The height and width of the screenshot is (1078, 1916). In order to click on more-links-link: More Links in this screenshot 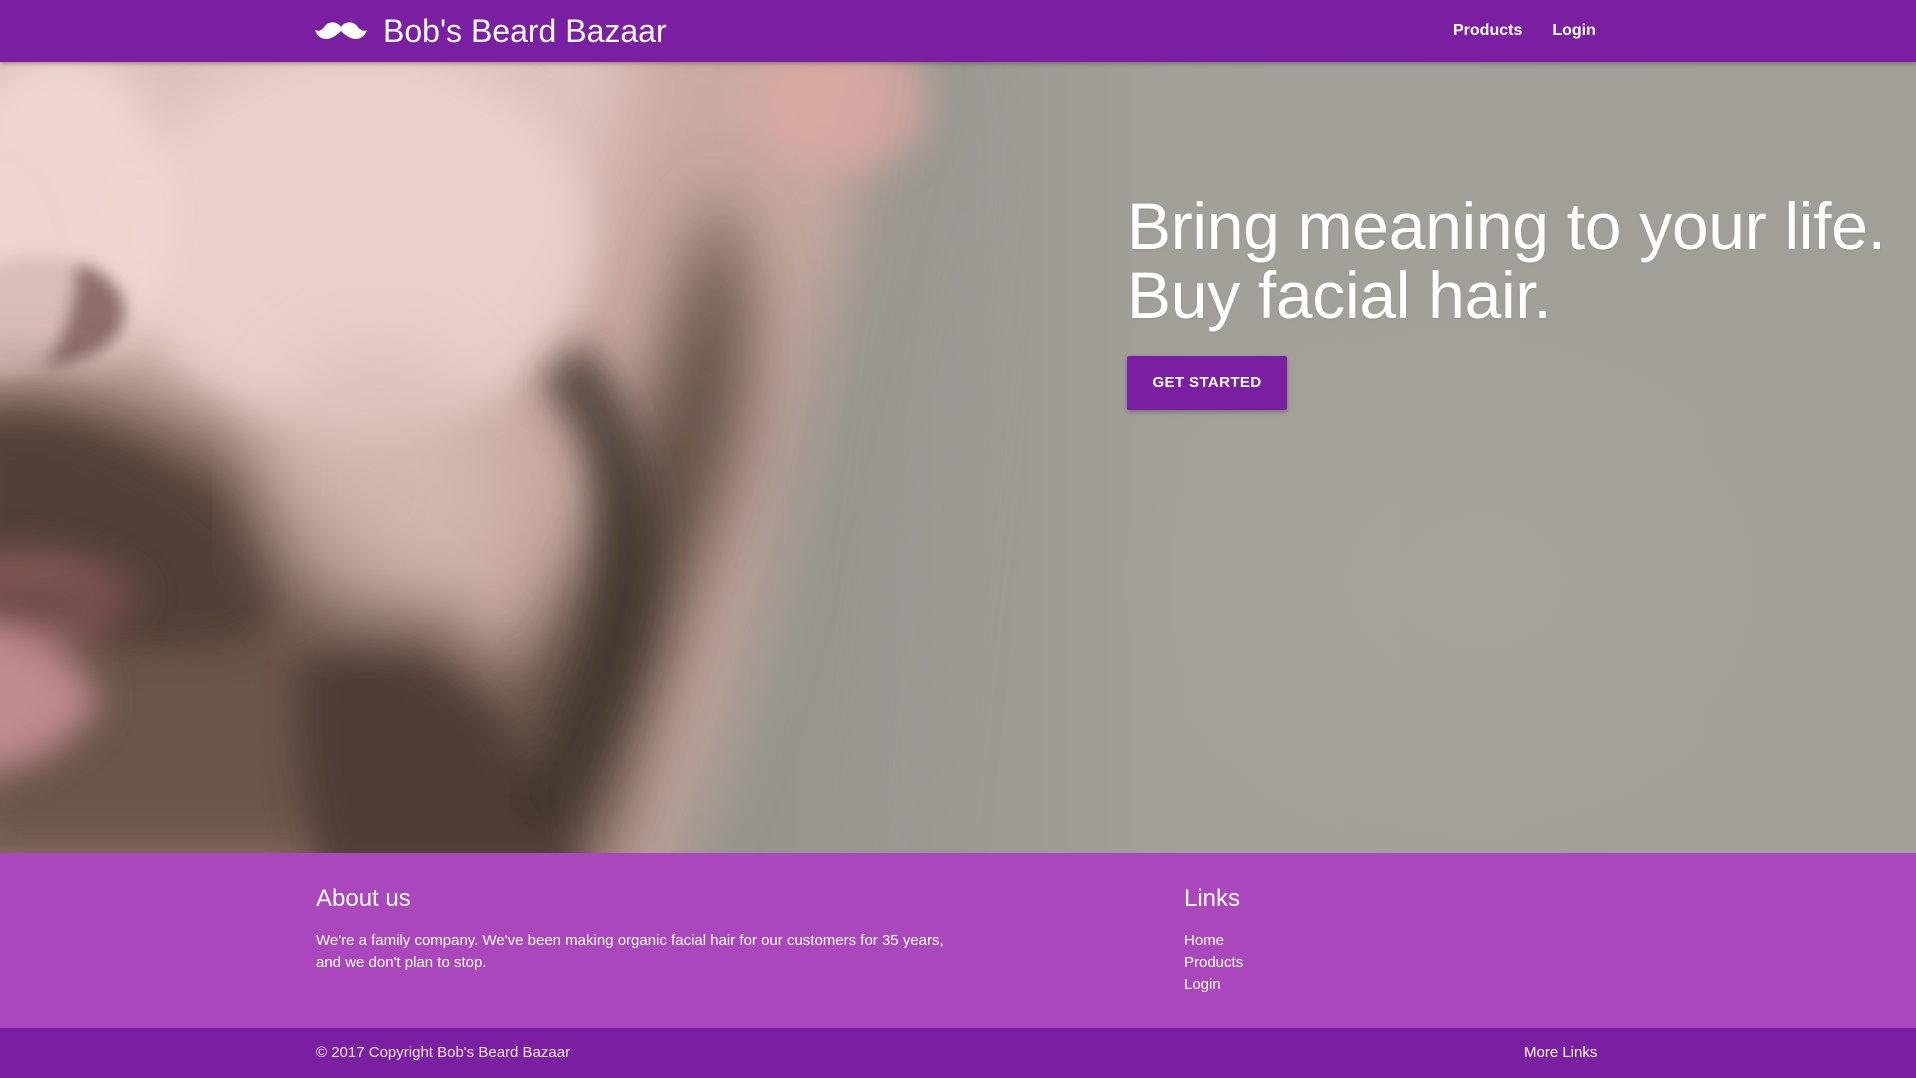, I will do `click(1560, 1053)`.